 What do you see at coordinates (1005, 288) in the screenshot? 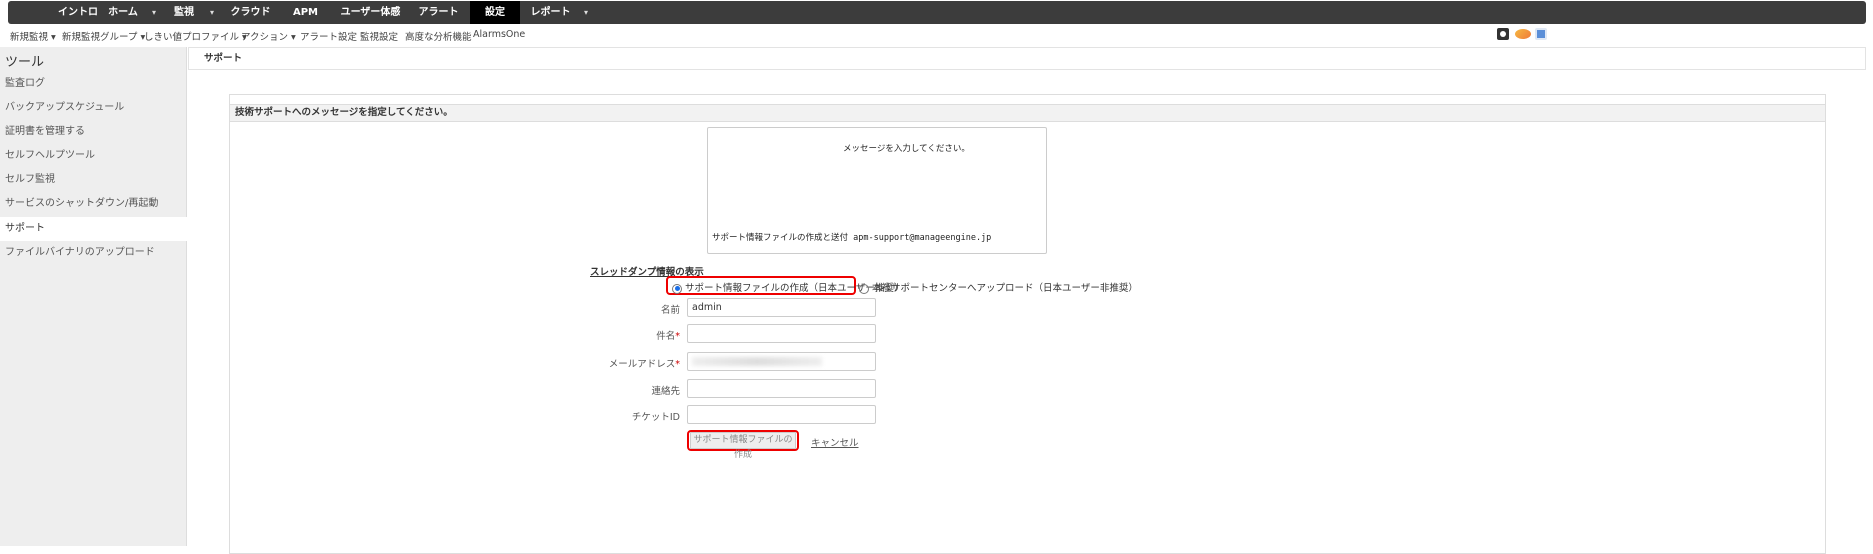
I see `radio-upload-label: 本社サポートセンターへアップロード（日本ユーザー非推奨）` at bounding box center [1005, 288].